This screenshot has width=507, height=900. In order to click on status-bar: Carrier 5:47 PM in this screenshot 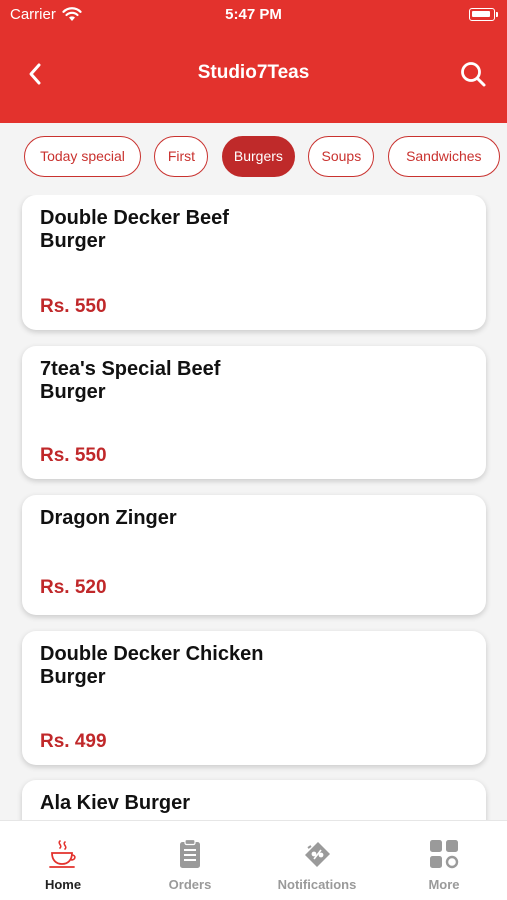, I will do `click(253, 15)`.